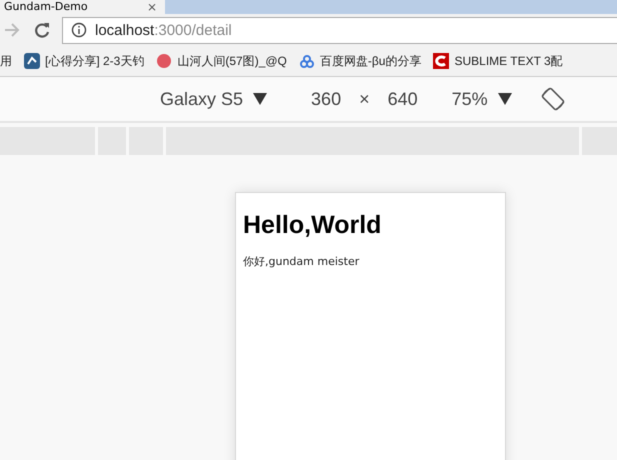 This screenshot has height=460, width=617. I want to click on browser-tab: Gundam-Demo ×, so click(82, 7).